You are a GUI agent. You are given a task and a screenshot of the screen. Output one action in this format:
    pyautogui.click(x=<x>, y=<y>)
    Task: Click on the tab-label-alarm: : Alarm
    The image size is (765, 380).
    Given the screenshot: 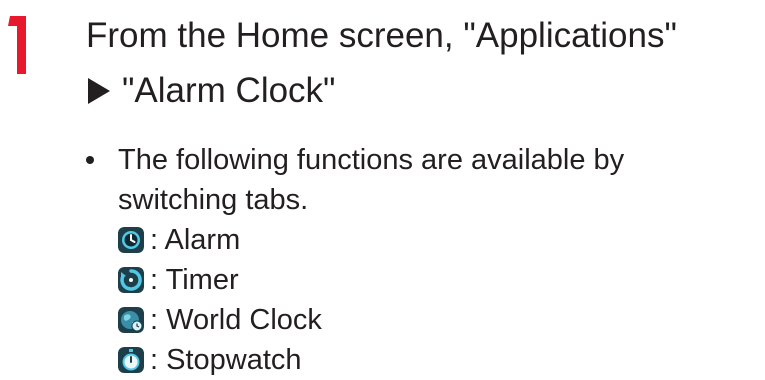 What is the action you would take?
    pyautogui.click(x=195, y=240)
    